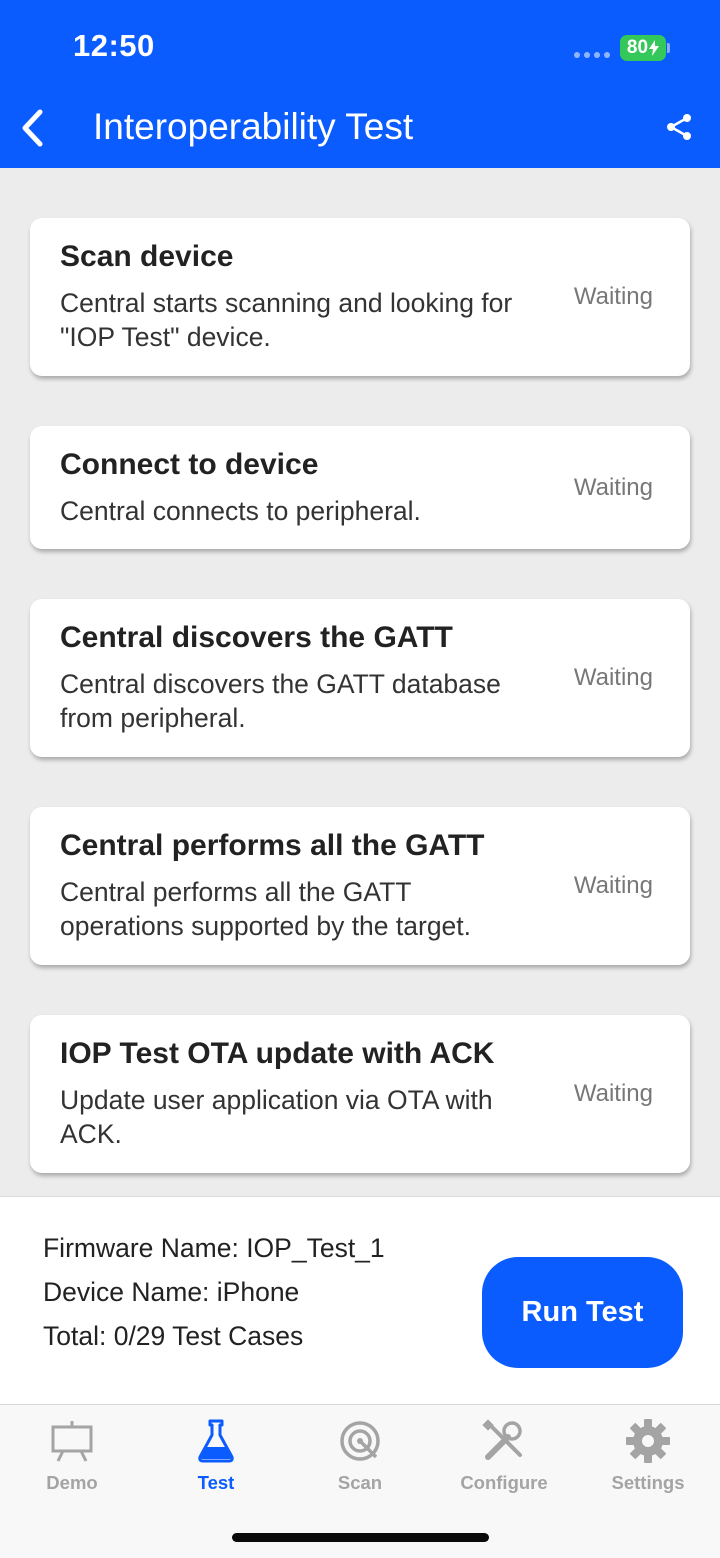  I want to click on tab-scan: Scan, so click(360, 1460).